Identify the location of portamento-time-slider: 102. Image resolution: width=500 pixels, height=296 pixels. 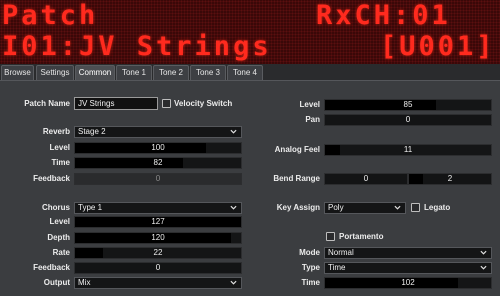
(408, 283).